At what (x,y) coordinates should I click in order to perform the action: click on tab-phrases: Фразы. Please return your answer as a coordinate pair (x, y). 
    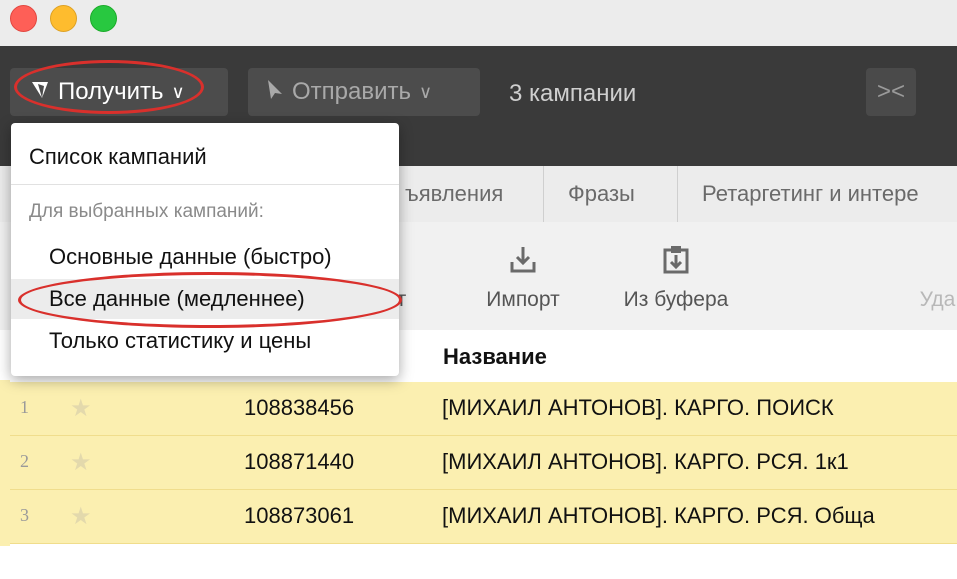
    Looking at the image, I should click on (610, 194).